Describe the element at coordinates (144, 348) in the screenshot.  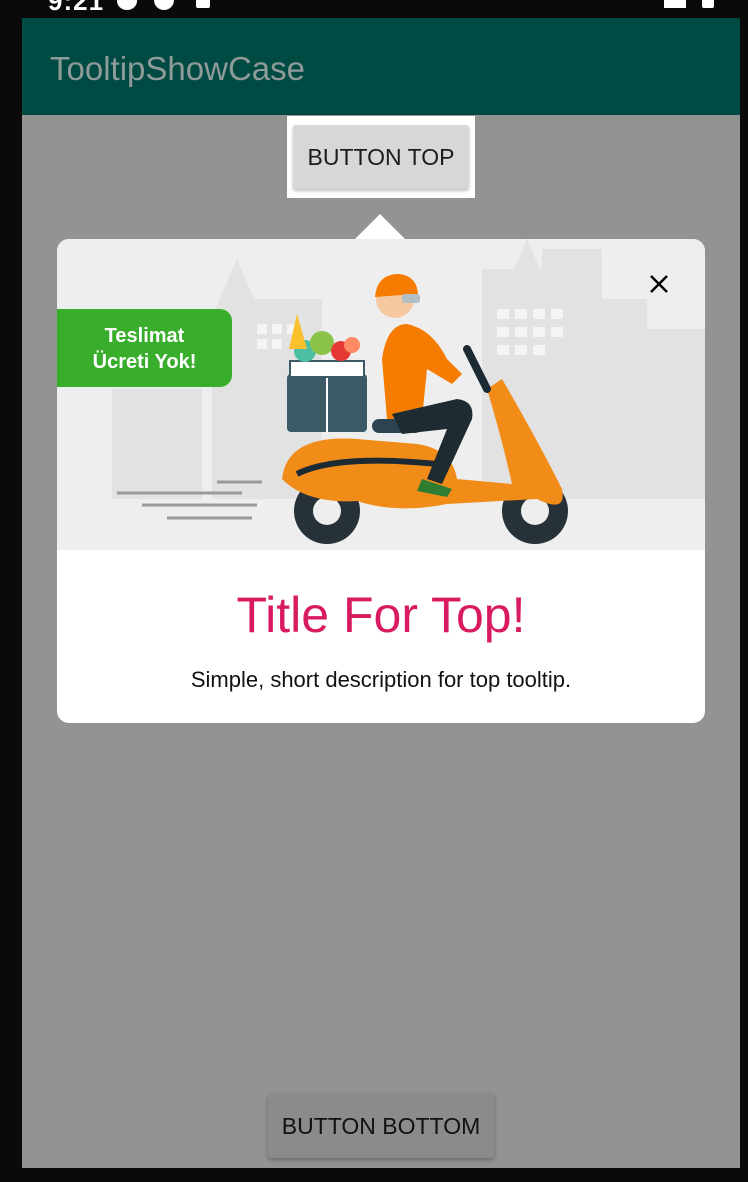
I see `free-delivery-badge: Teslimat Ücreti Yok!` at that location.